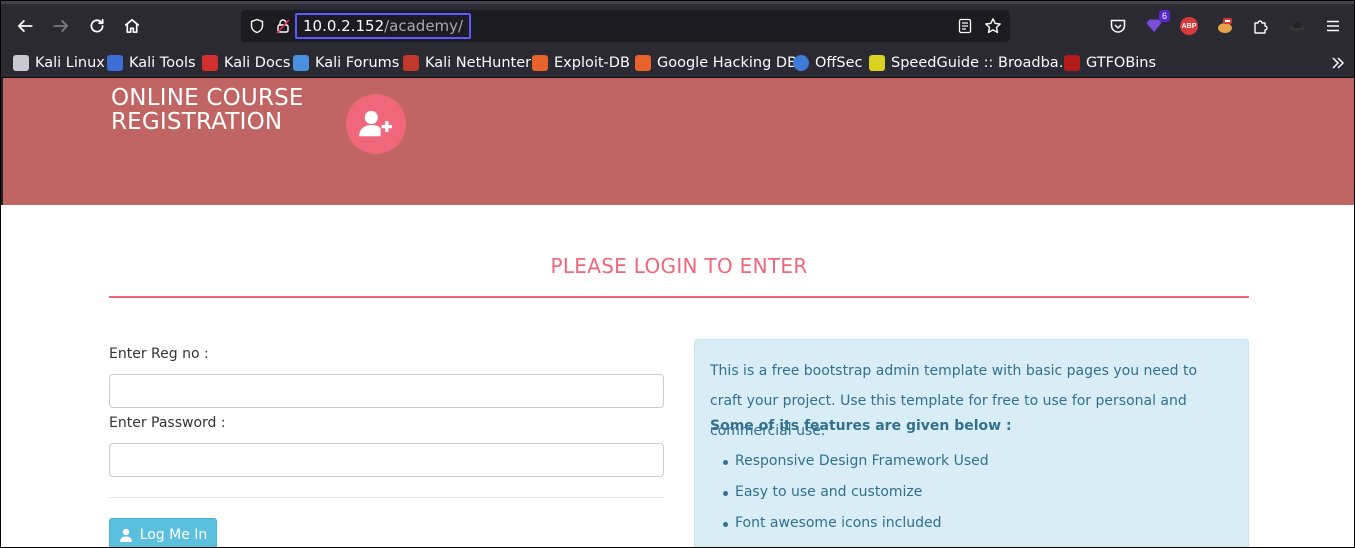 The height and width of the screenshot is (548, 1355). I want to click on bookmark-offsec: OffSec, so click(828, 63).